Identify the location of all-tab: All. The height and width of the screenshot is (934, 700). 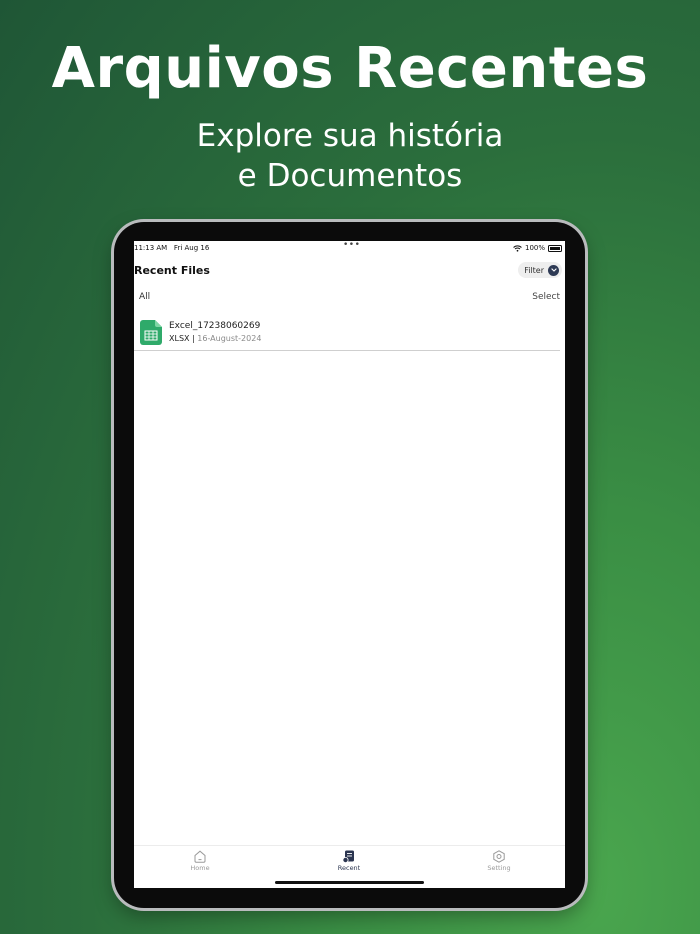
(144, 297).